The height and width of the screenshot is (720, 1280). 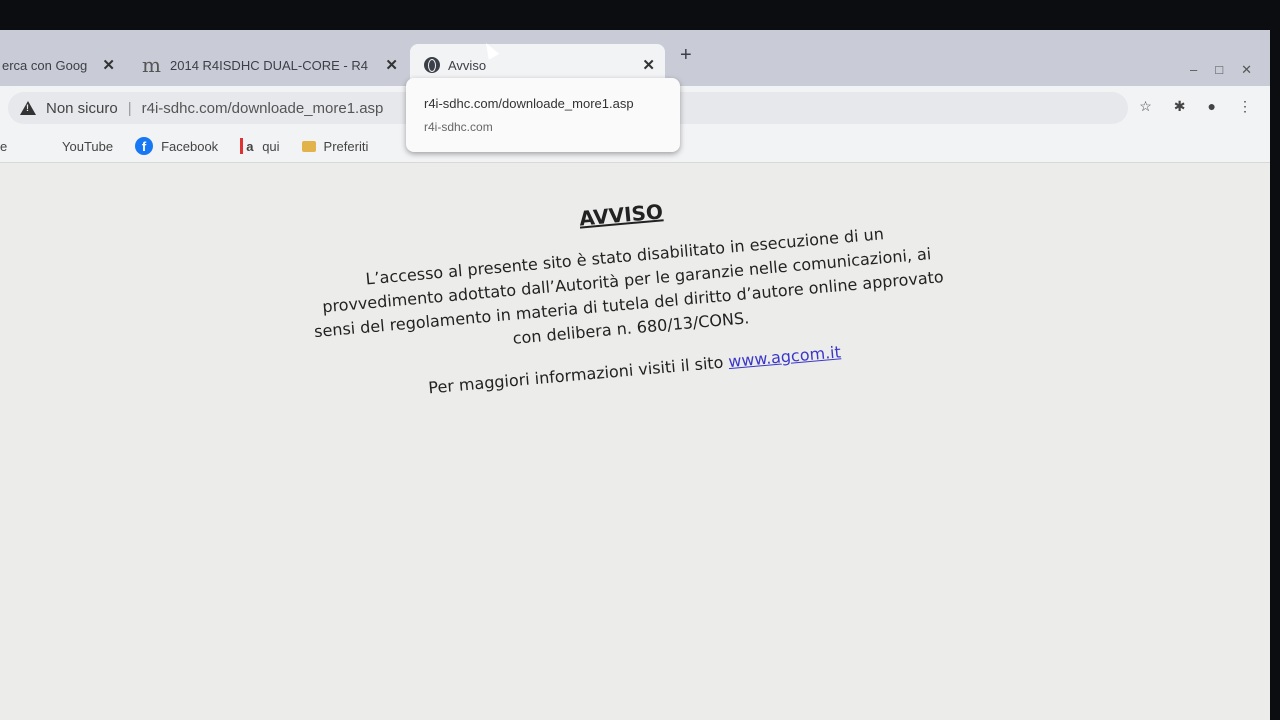 What do you see at coordinates (271, 146) in the screenshot?
I see `bookmark-label: qui` at bounding box center [271, 146].